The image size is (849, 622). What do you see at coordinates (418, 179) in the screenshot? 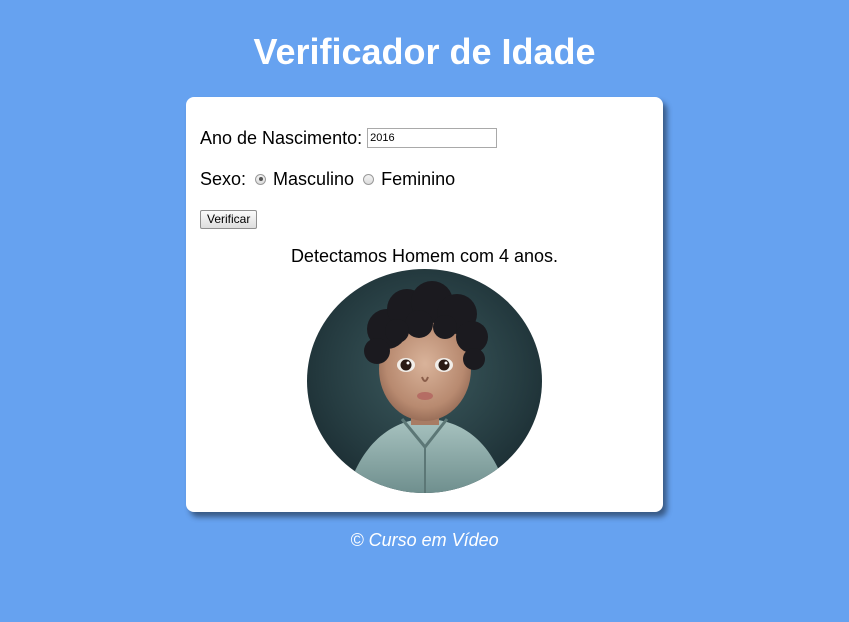
I see `radio-feminino-label: Feminino` at bounding box center [418, 179].